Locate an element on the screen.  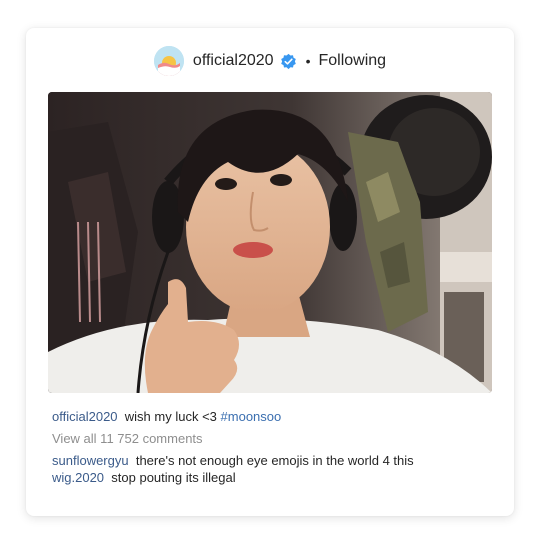
caption-hashtag: #moonsoo is located at coordinates (251, 416).